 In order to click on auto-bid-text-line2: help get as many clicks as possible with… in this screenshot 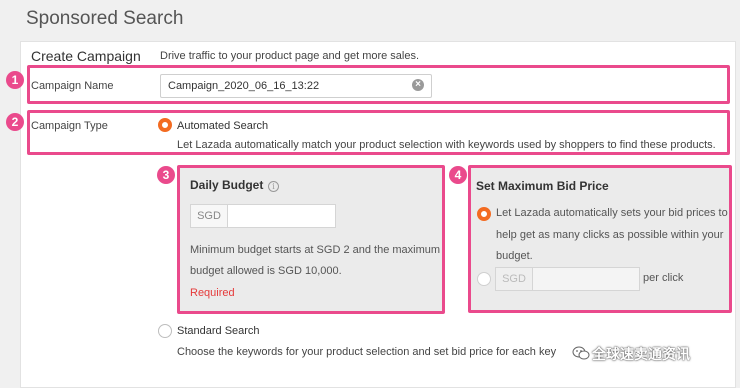, I will do `click(610, 235)`.